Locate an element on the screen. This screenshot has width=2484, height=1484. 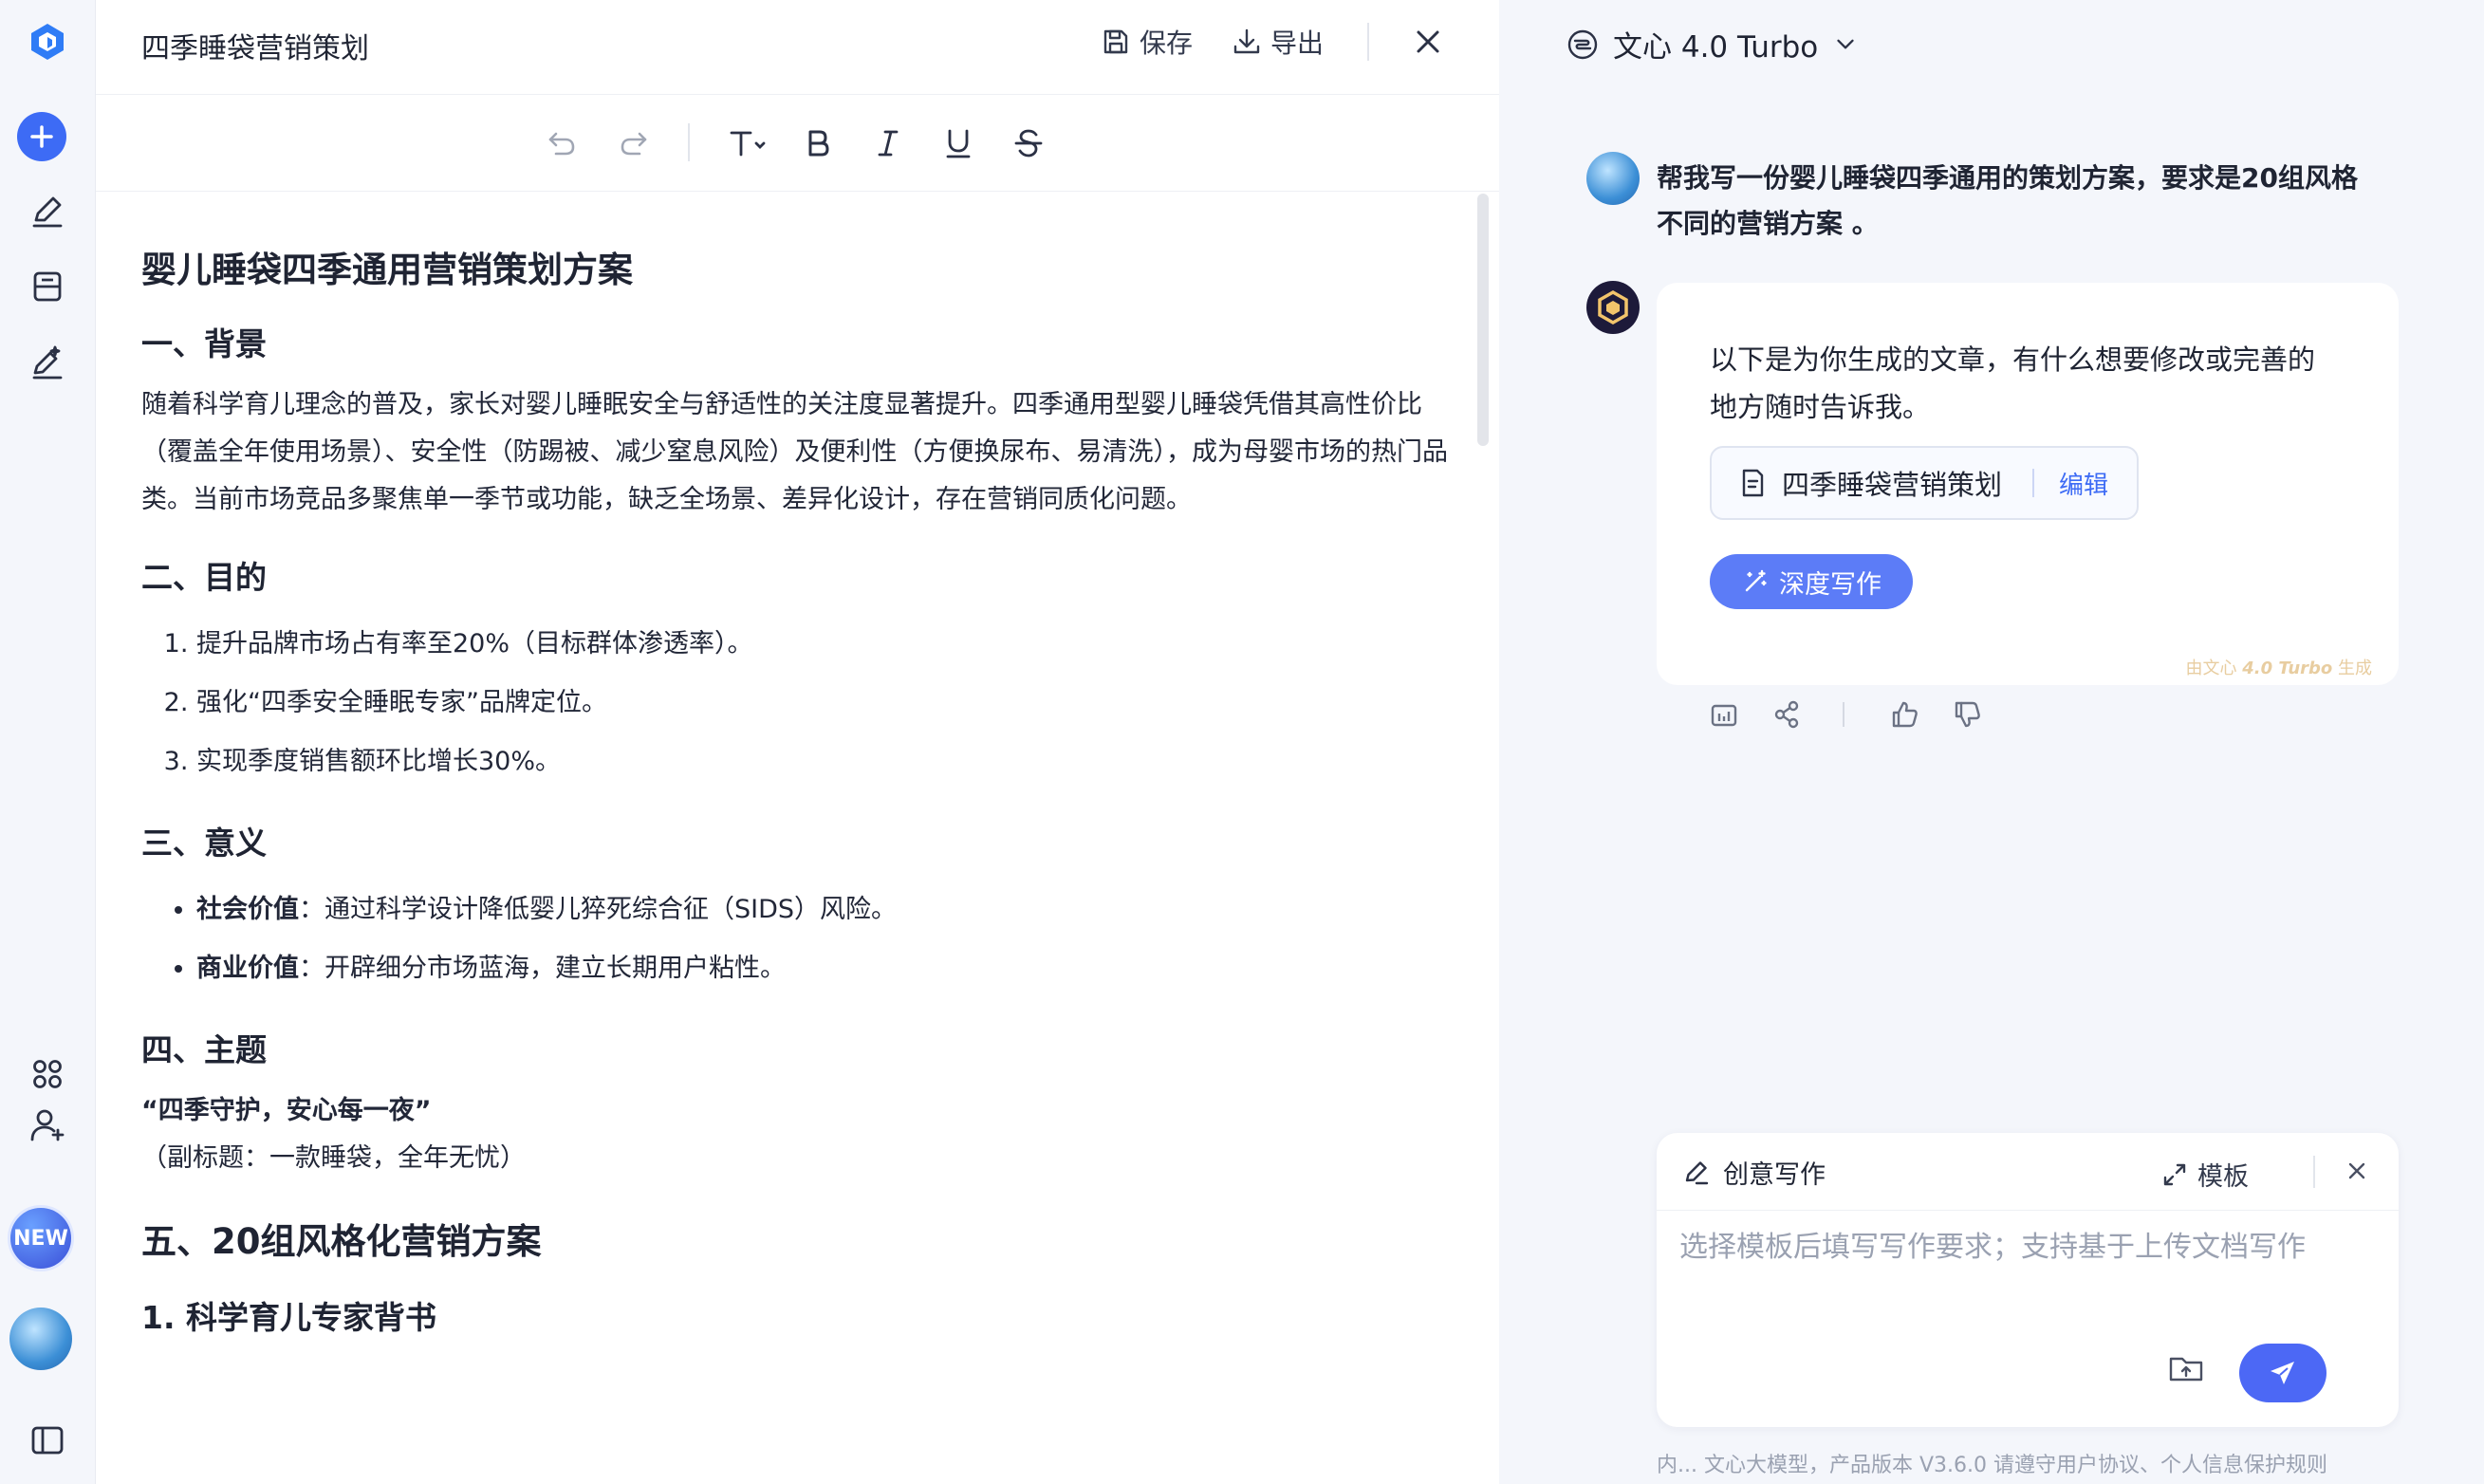
document-chip-title: 四季睡袋营销策划 is located at coordinates (1892, 485).